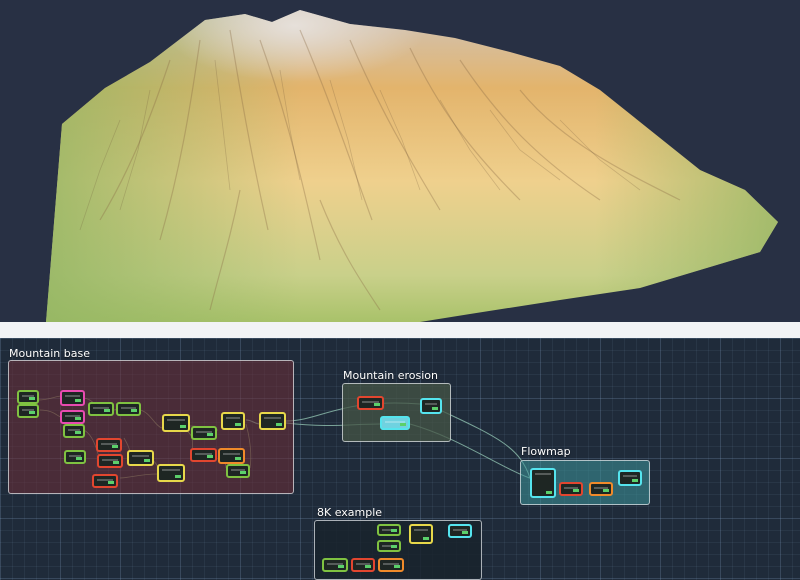 Image resolution: width=800 pixels, height=580 pixels. I want to click on group-mountain-base, so click(151, 427).